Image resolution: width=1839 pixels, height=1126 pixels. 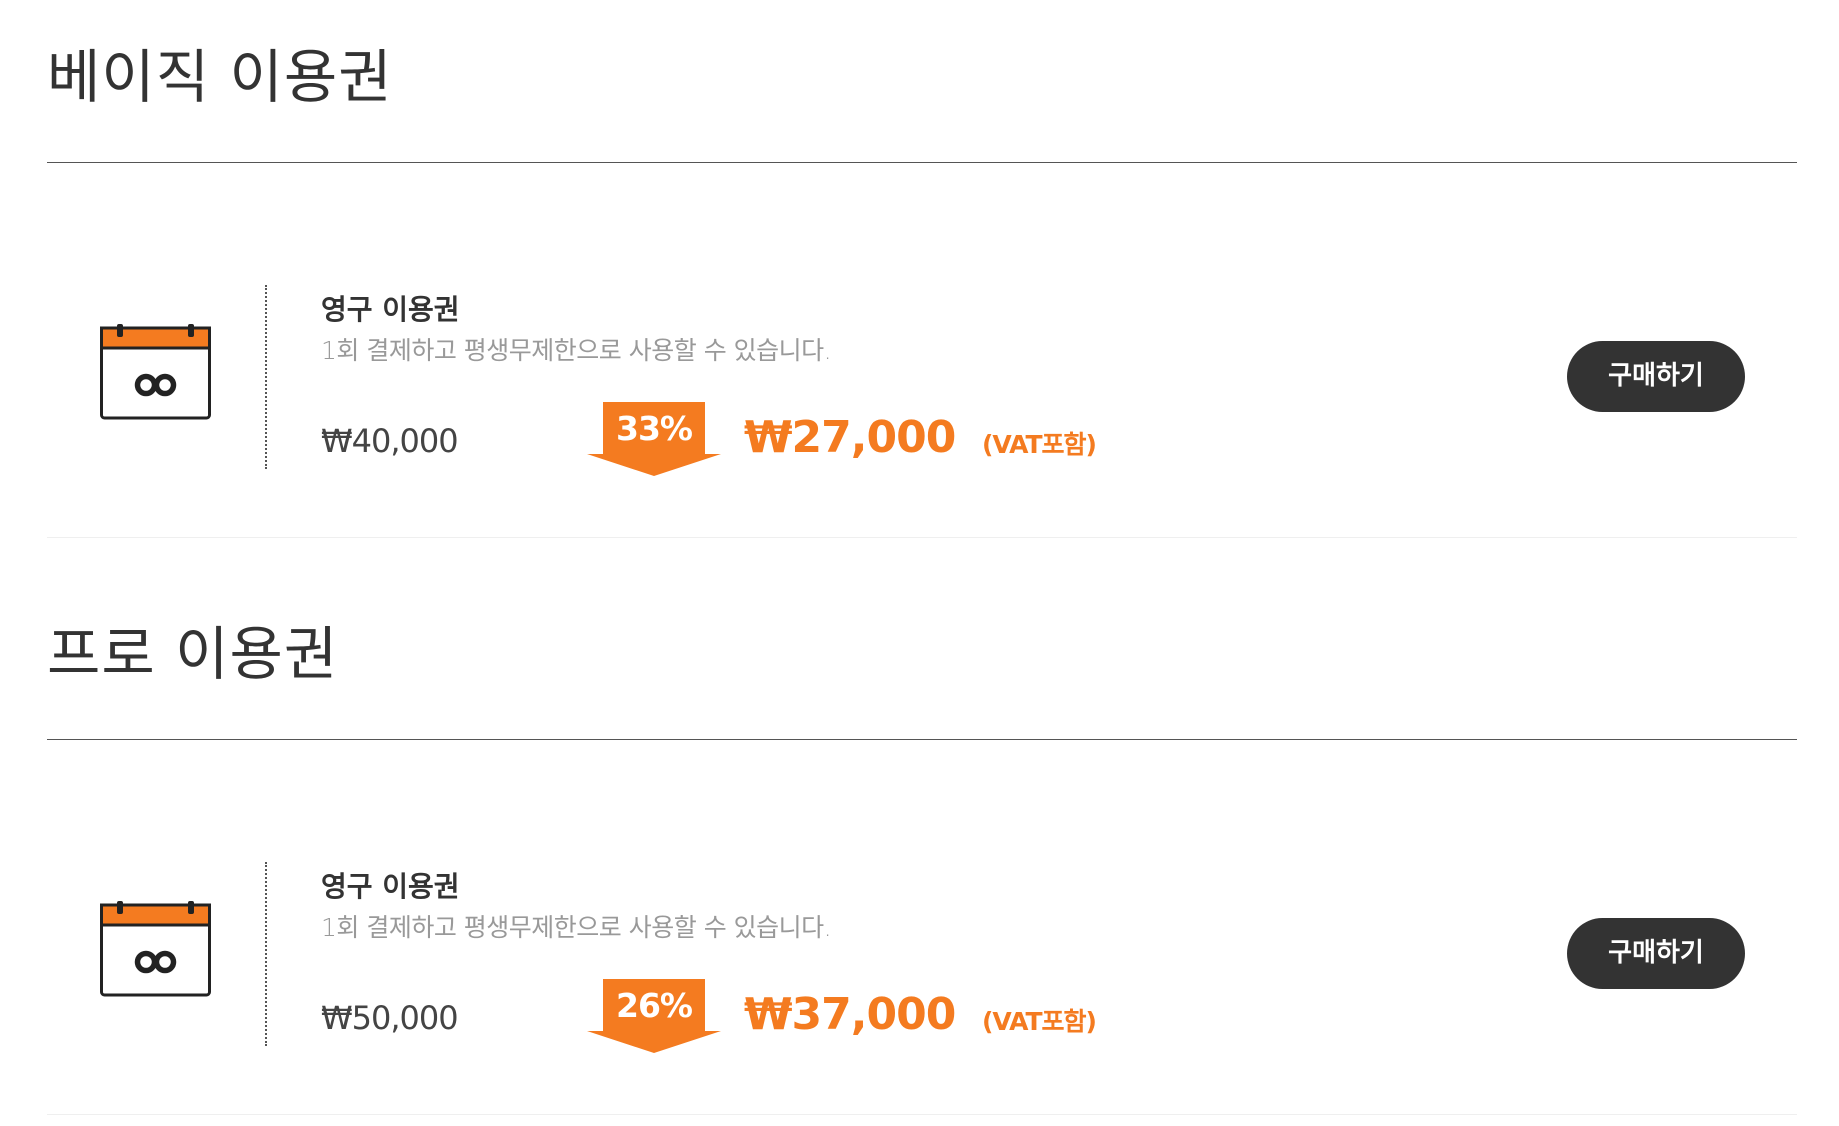 I want to click on sale-price: ₩27,000, so click(x=850, y=437).